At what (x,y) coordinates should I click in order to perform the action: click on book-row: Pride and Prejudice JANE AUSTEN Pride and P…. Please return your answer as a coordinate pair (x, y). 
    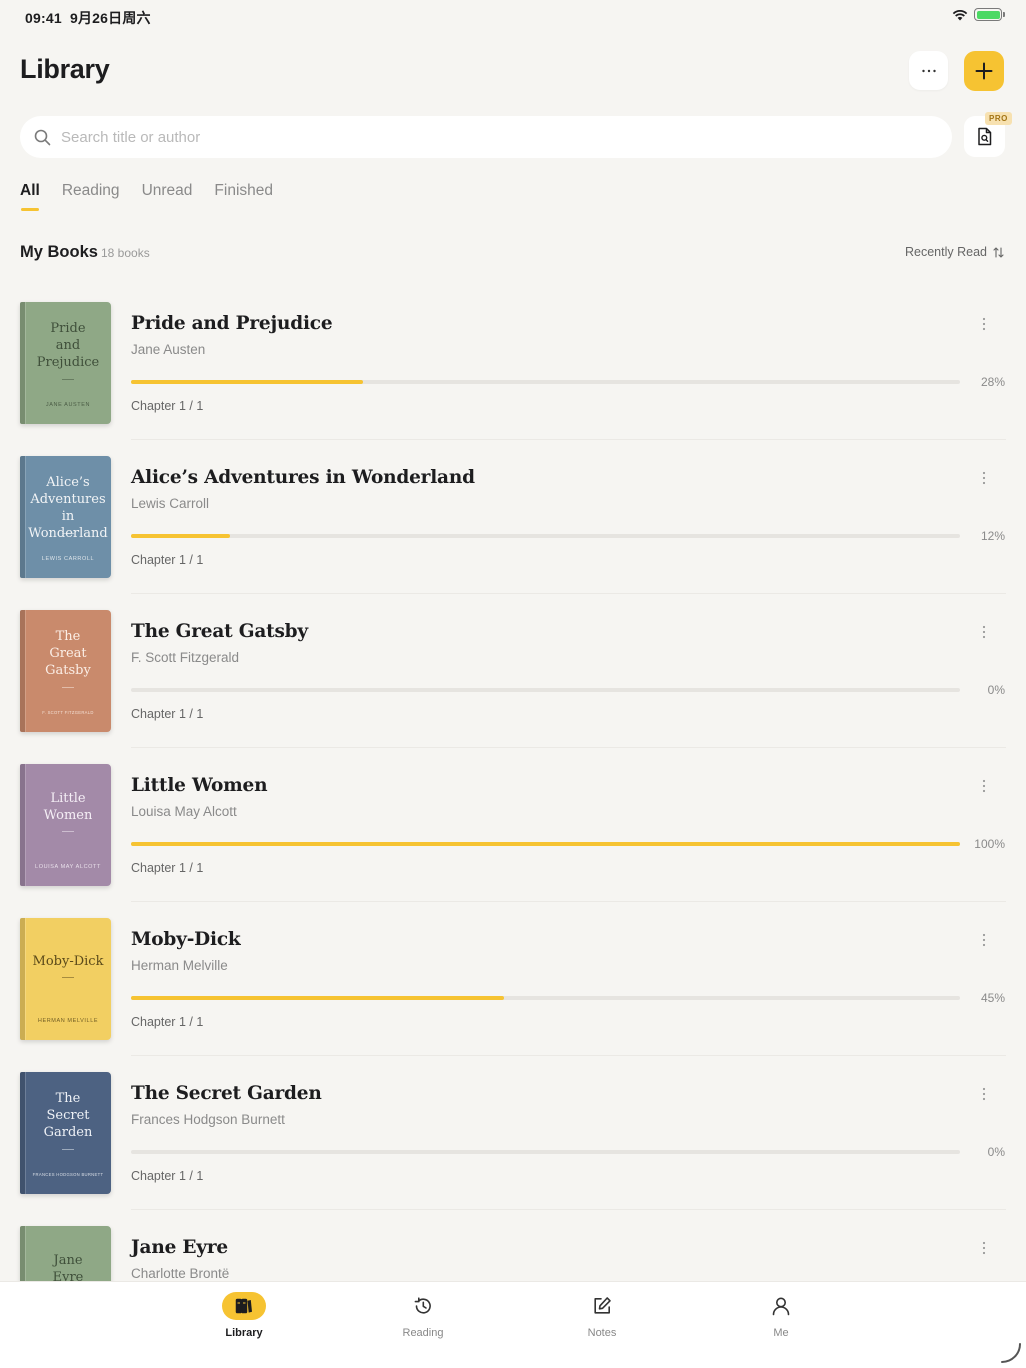
    Looking at the image, I should click on (513, 363).